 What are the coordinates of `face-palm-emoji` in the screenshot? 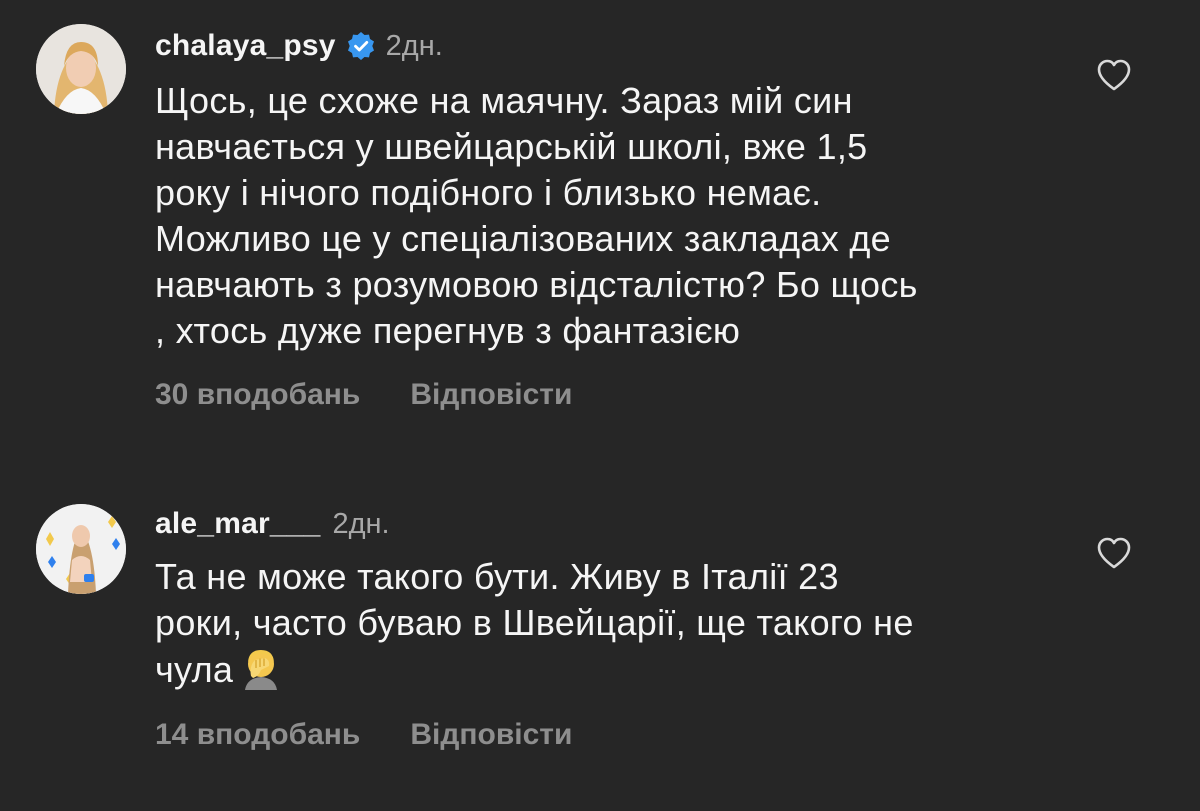 It's located at (261, 673).